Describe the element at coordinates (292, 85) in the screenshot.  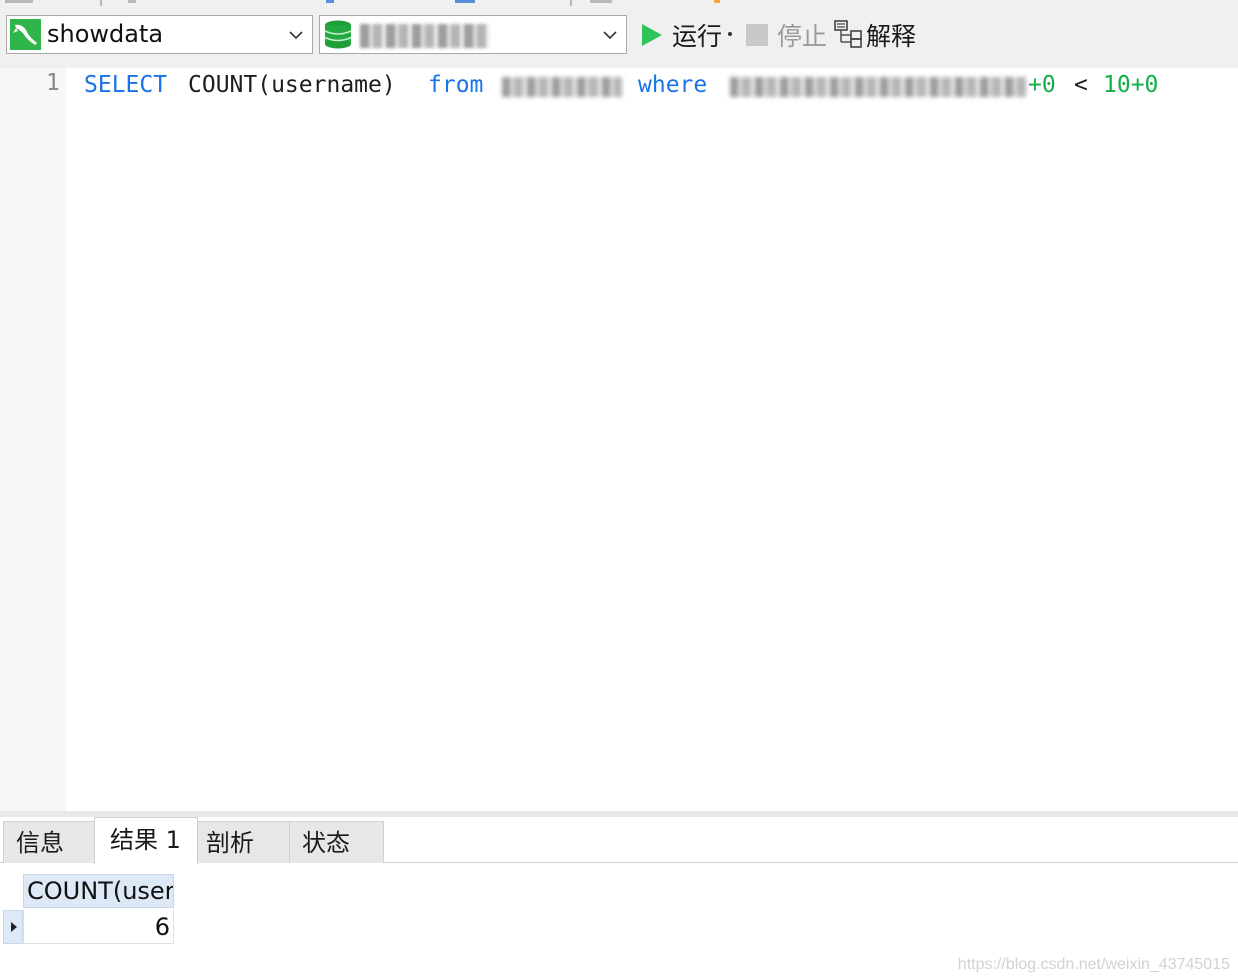
I see `count-function: COUNT(username)` at that location.